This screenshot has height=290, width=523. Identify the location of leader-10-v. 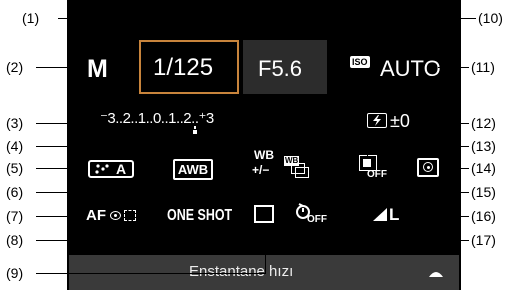
(284, 29).